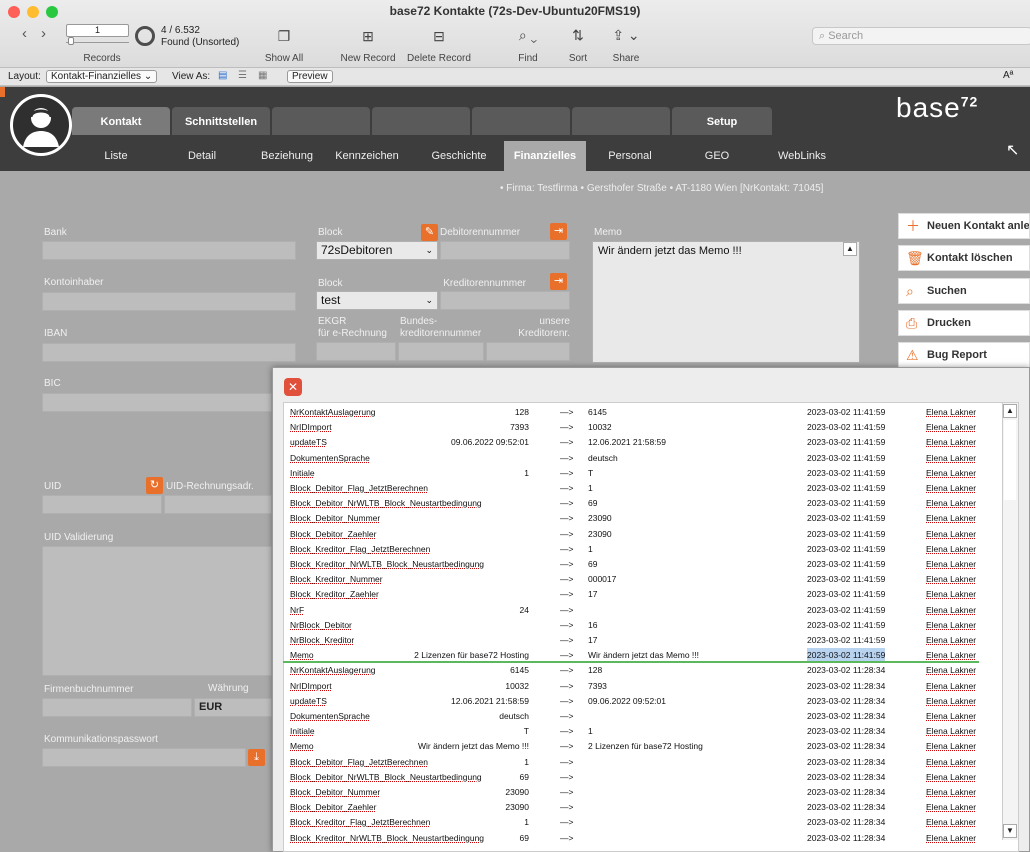 The image size is (1030, 852). I want to click on subtab-liste: Liste, so click(116, 156).